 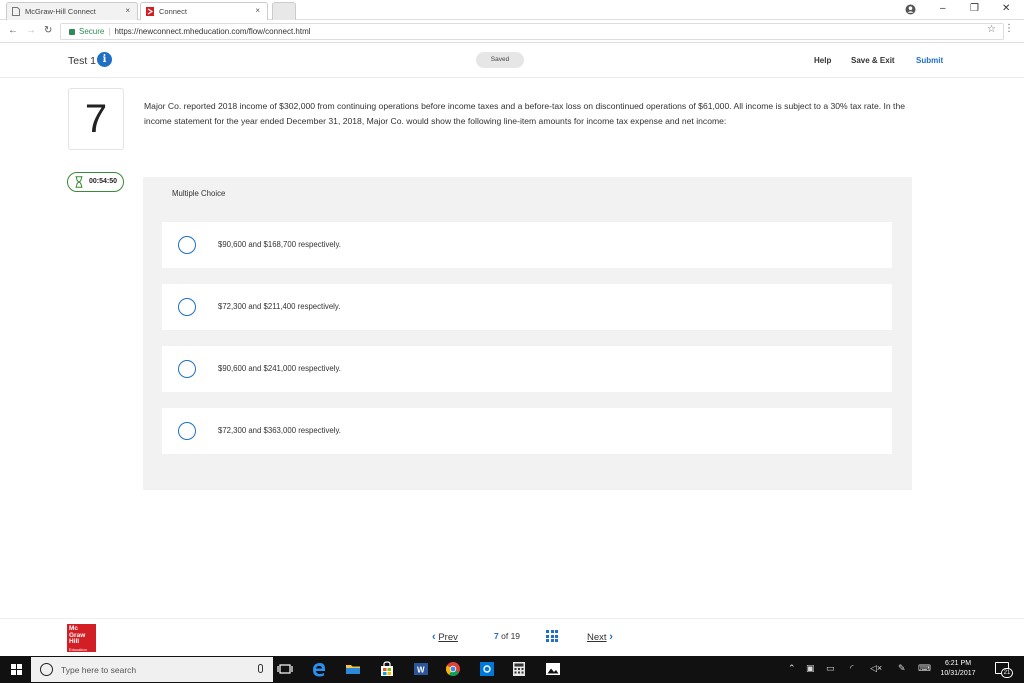 What do you see at coordinates (79, 182) in the screenshot?
I see `hourglass-icon` at bounding box center [79, 182].